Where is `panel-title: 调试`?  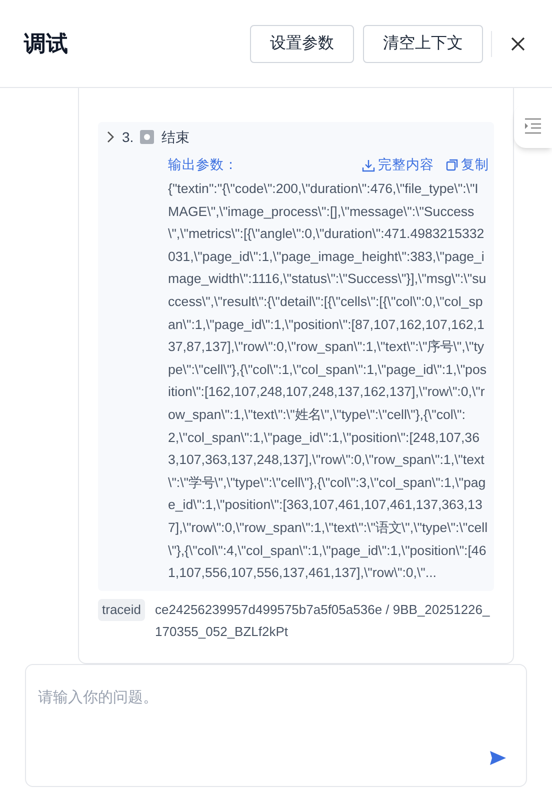
panel-title: 调试 is located at coordinates (46, 44).